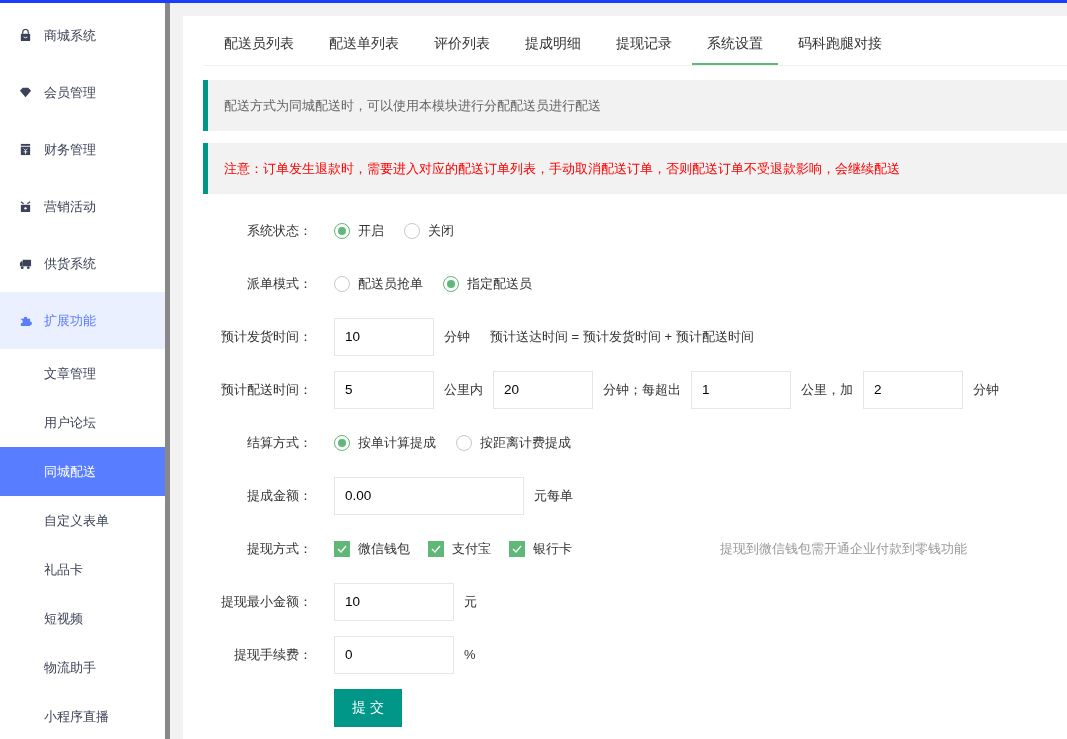 This screenshot has height=739, width=1067. I want to click on sidebar-item: 商城系统, so click(82, 35).